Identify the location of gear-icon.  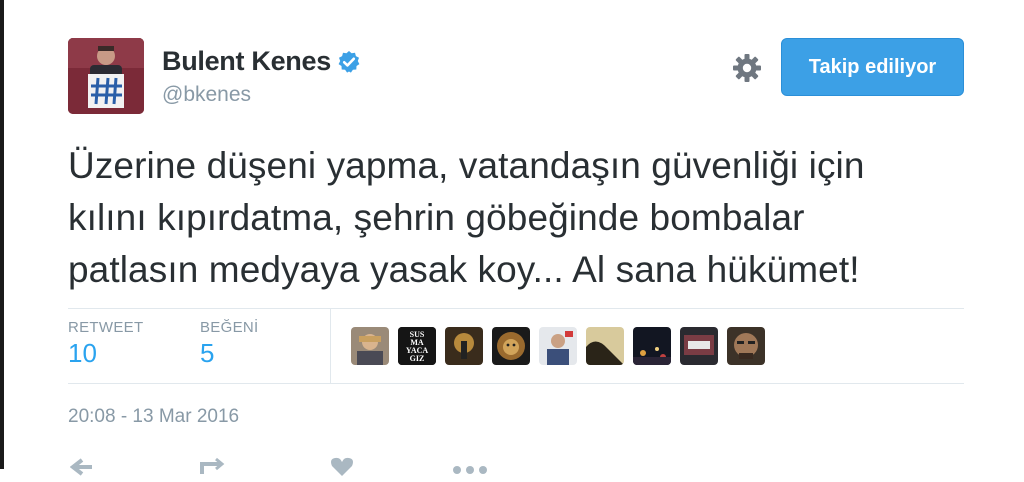
(747, 68).